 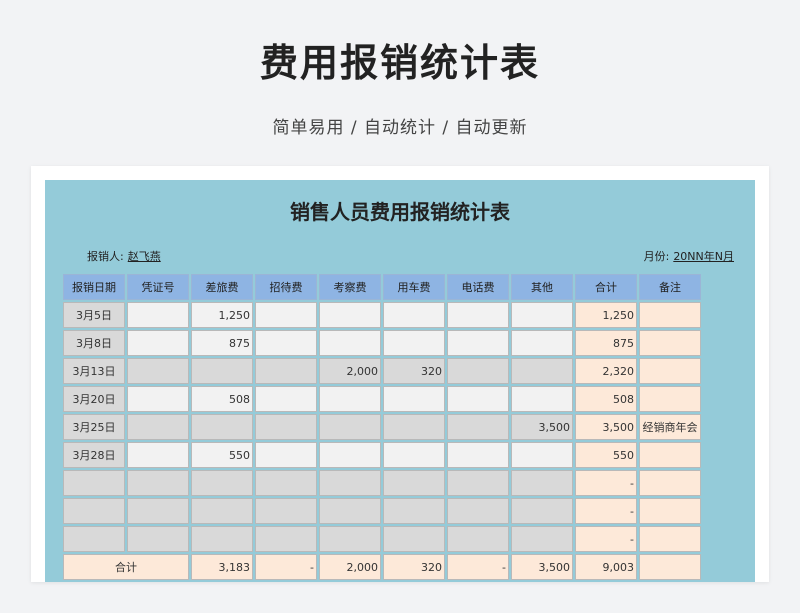 What do you see at coordinates (147, 256) in the screenshot?
I see `reporter-value: 赵飞燕` at bounding box center [147, 256].